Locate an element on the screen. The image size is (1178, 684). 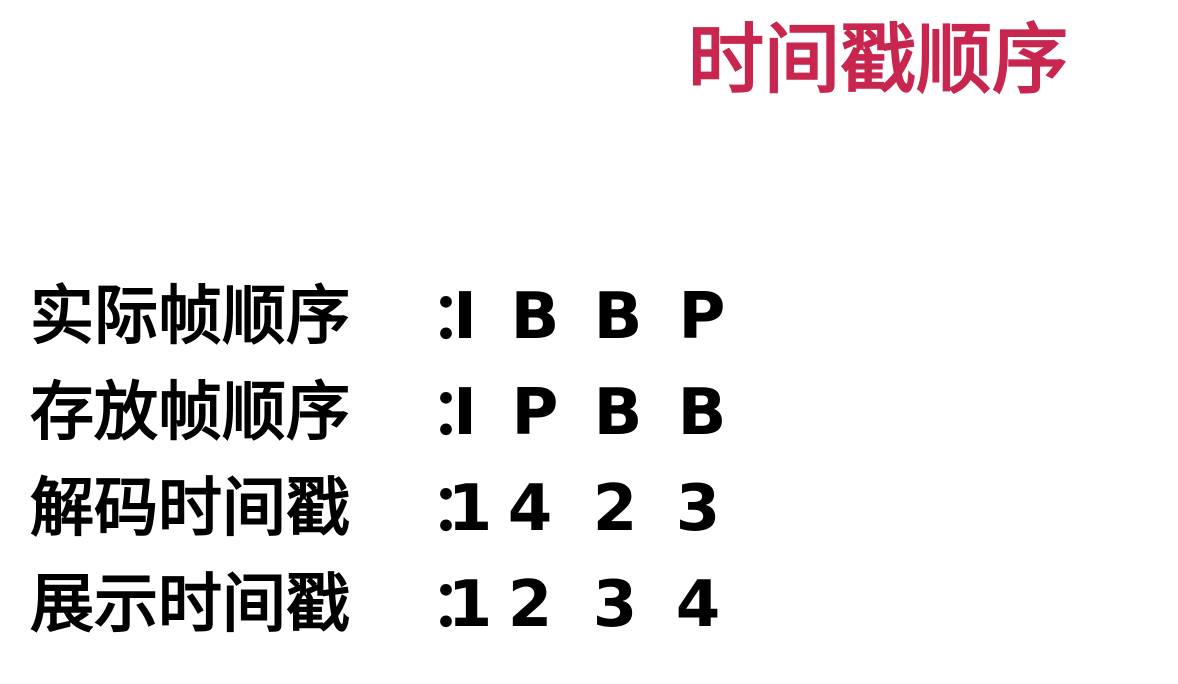
row-label: 展示时间戳 is located at coordinates (190, 605).